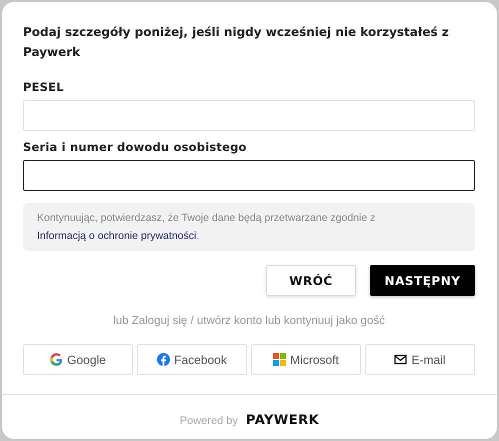 Image resolution: width=499 pixels, height=441 pixels. Describe the element at coordinates (401, 359) in the screenshot. I see `envelope-icon` at that location.